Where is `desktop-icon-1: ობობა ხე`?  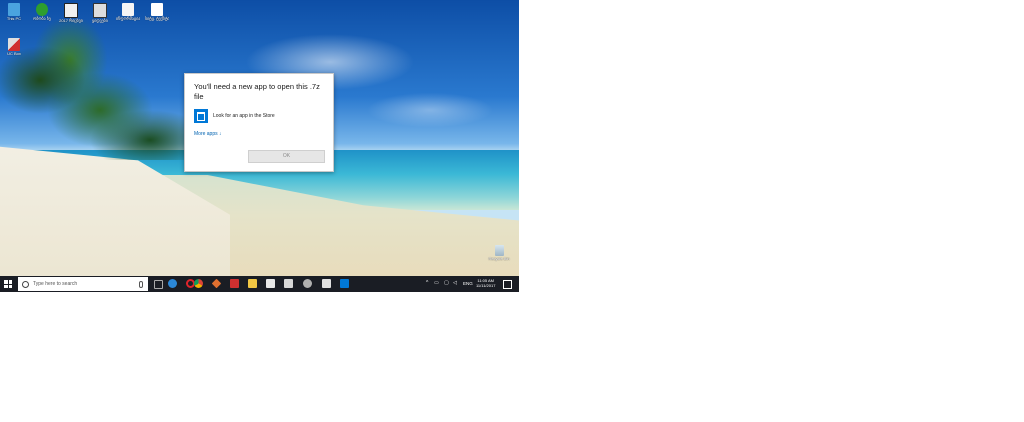 desktop-icon-1: ობობა ხე is located at coordinates (42, 12).